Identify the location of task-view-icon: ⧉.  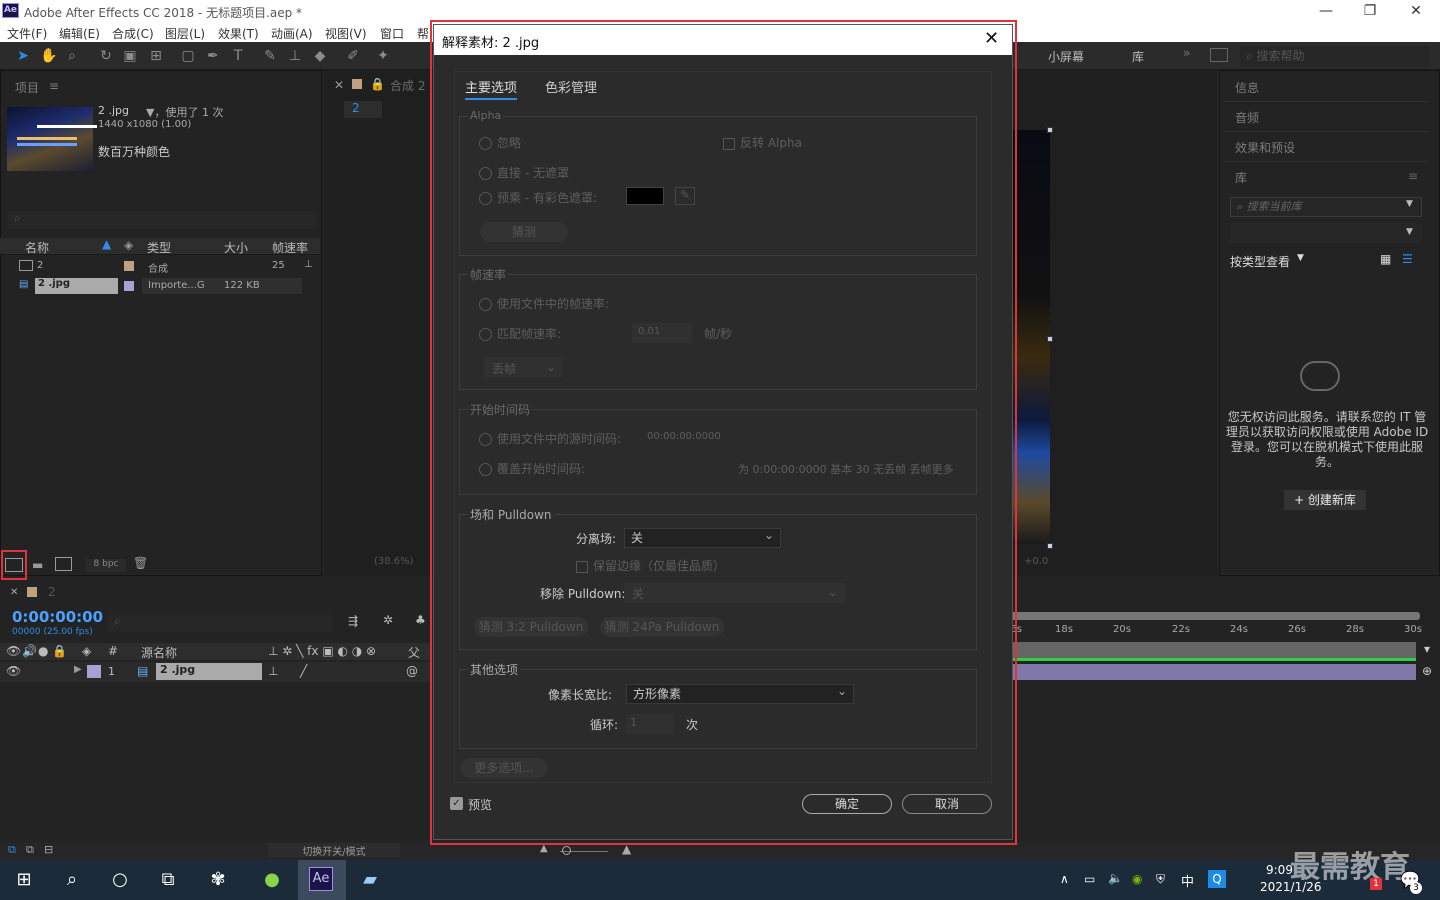
(168, 880).